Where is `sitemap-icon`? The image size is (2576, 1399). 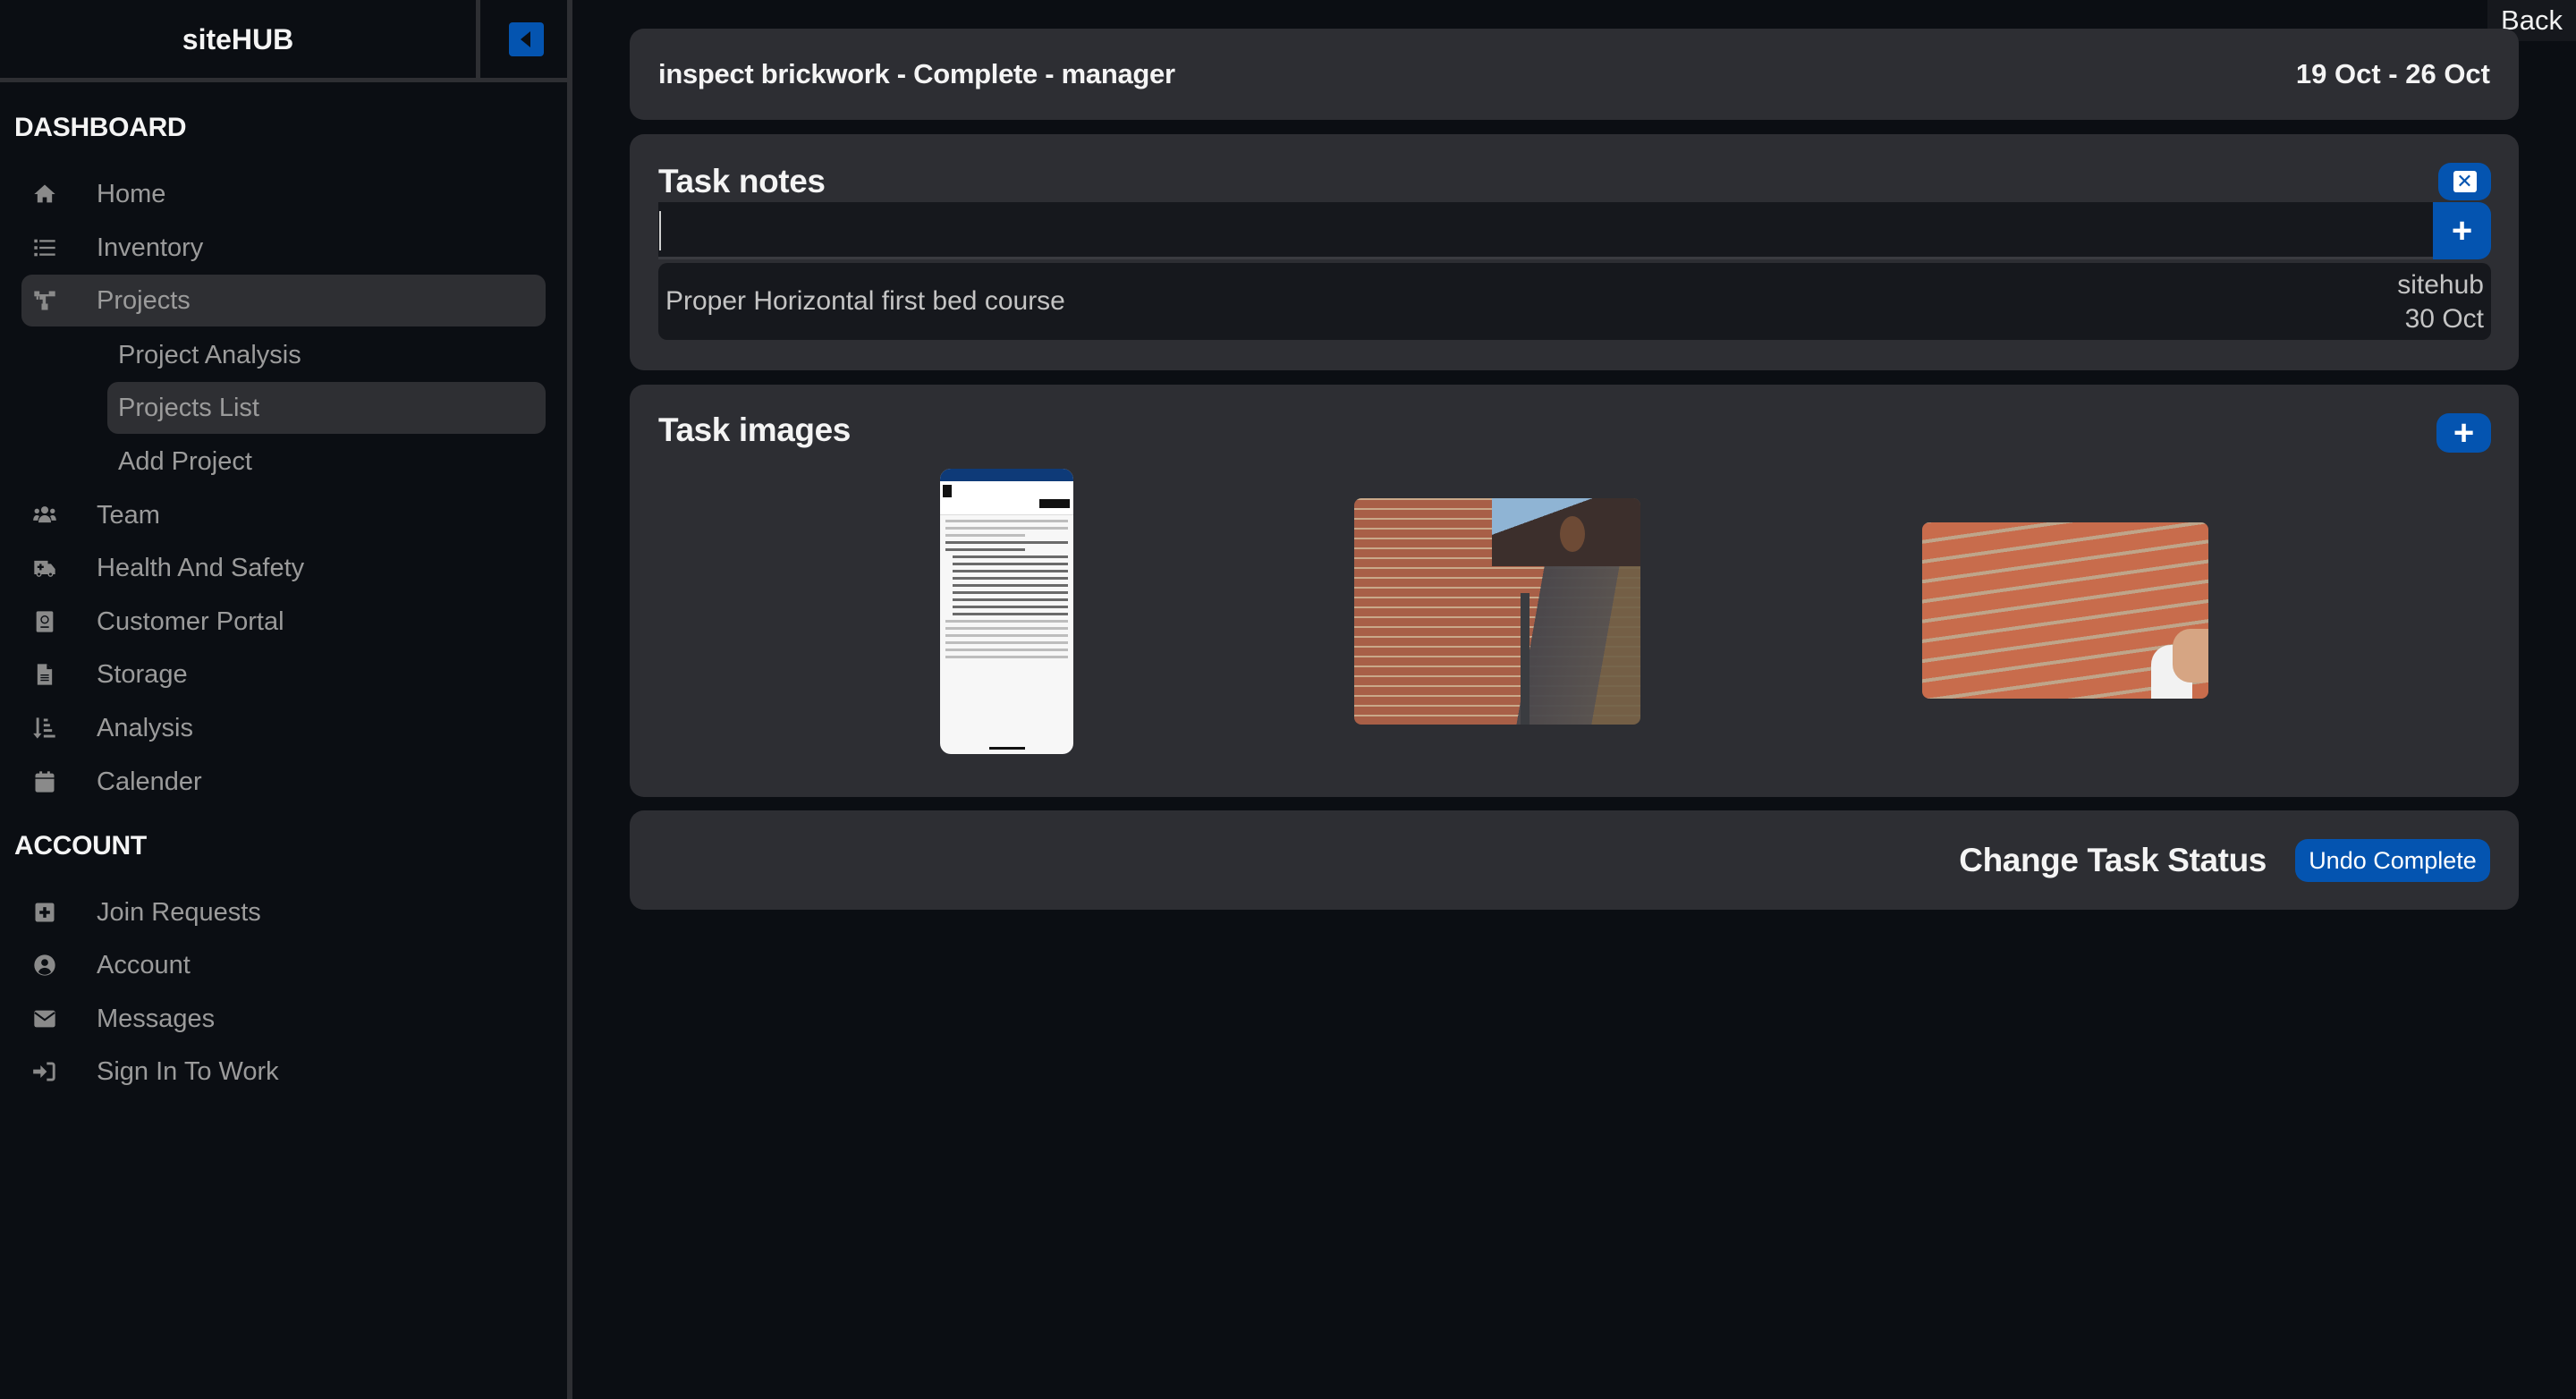 sitemap-icon is located at coordinates (44, 300).